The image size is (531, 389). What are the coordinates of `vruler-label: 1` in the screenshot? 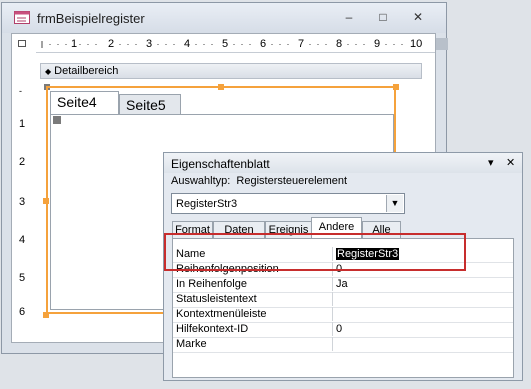 It's located at (22, 124).